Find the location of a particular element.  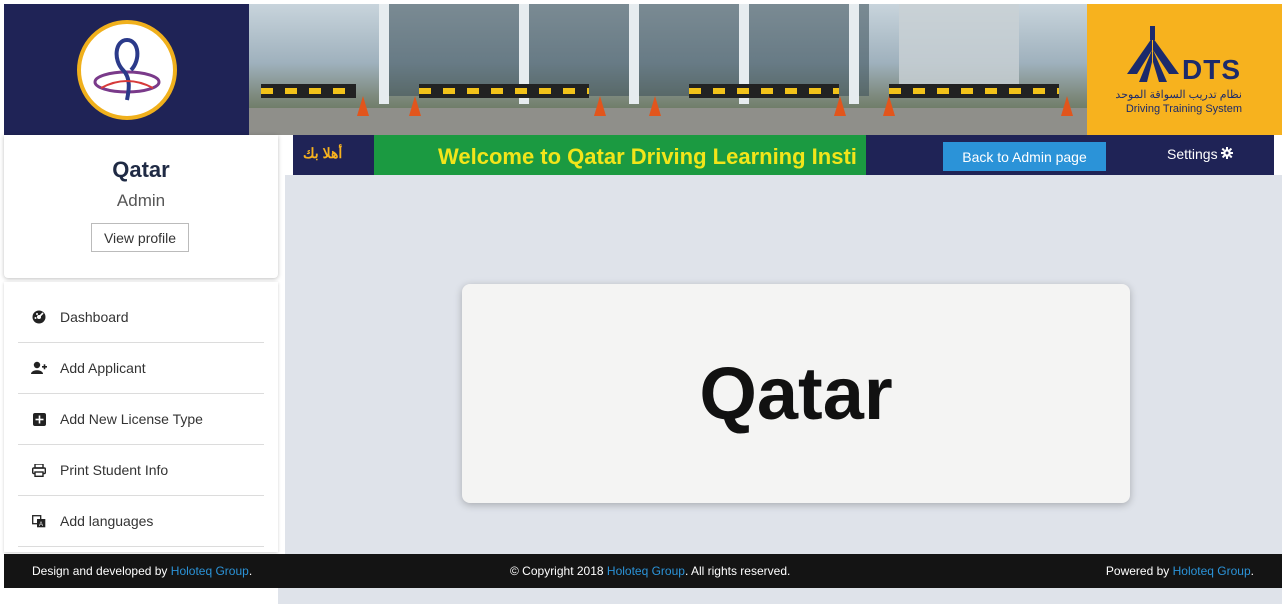

content-bottom-strip is located at coordinates (780, 596).